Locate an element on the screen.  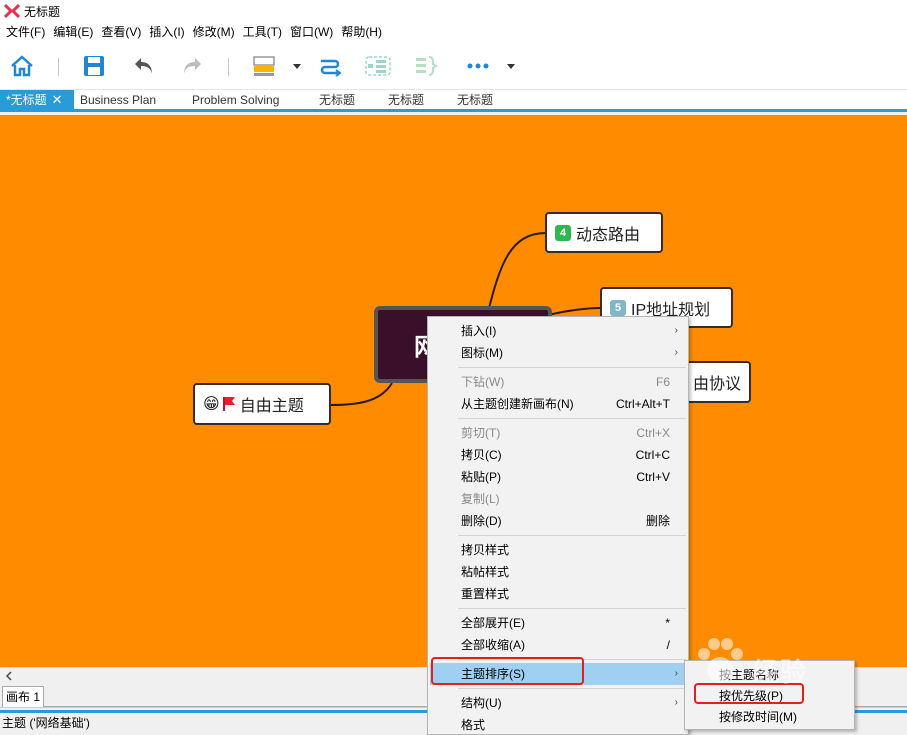
tab-untitled-active: *无标题 ✕ is located at coordinates (37, 100).